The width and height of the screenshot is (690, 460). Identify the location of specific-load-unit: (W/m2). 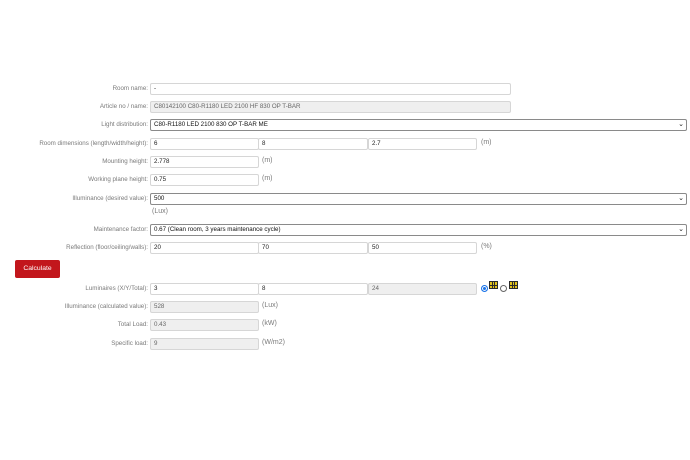
(273, 342).